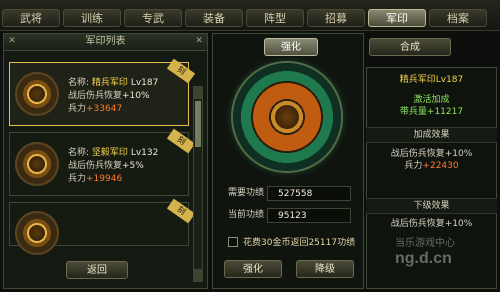 The height and width of the screenshot is (292, 500). What do you see at coordinates (431, 206) in the screenshot?
I see `next-level-title: 下级效果` at bounding box center [431, 206].